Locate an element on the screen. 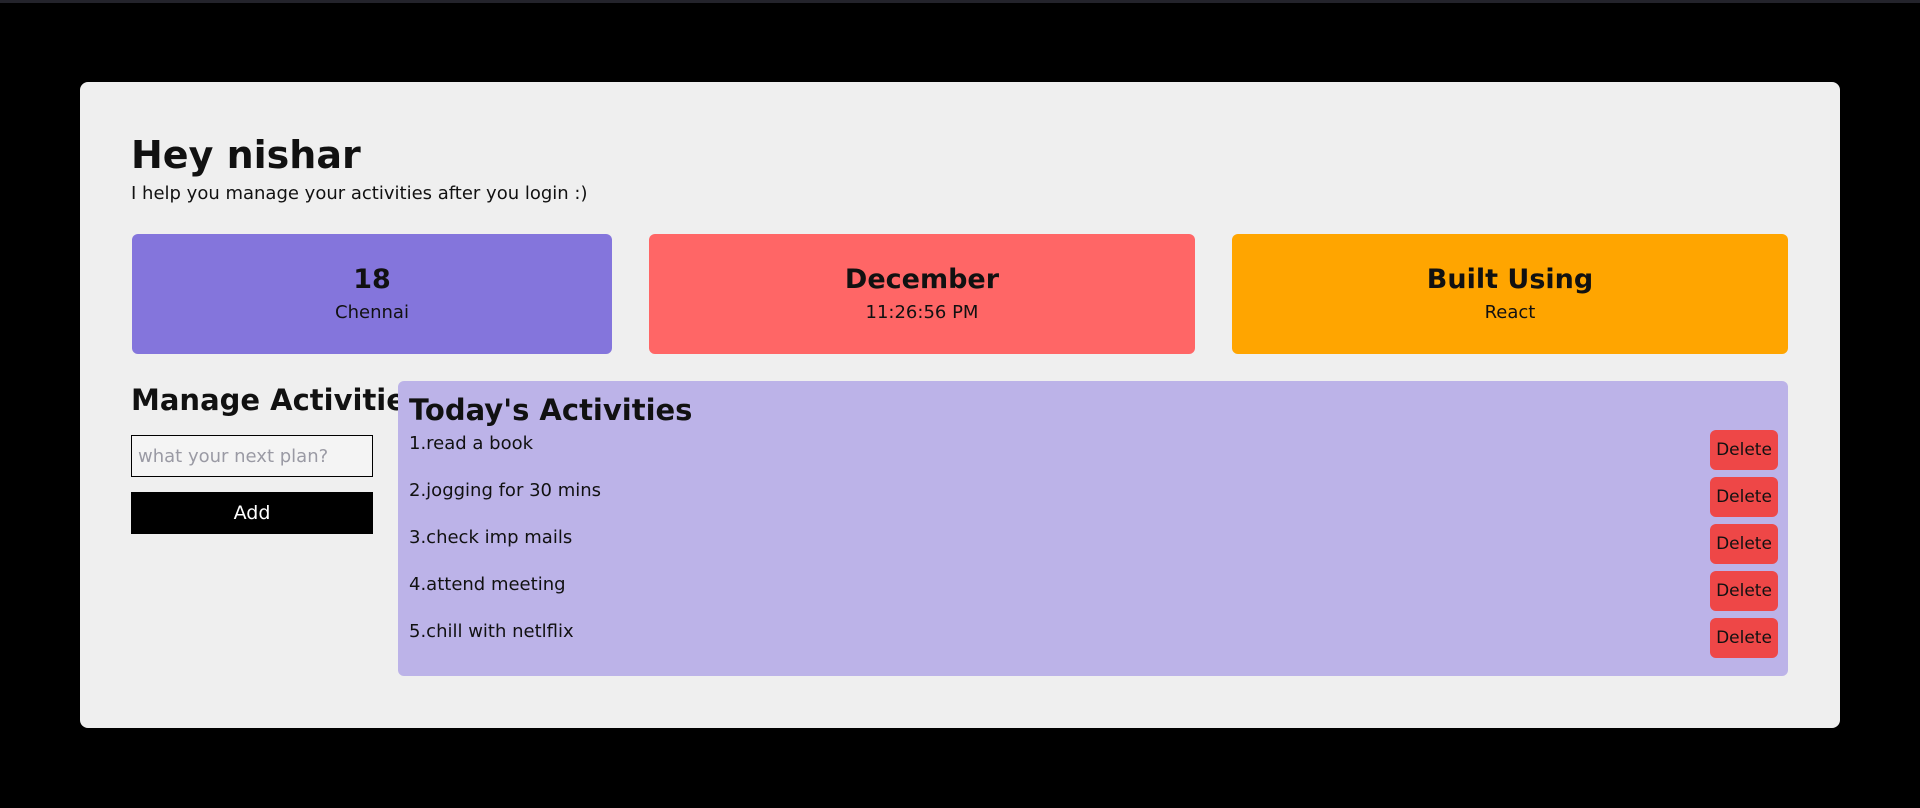  stat-time-value: 11:26:56 PM is located at coordinates (922, 312).